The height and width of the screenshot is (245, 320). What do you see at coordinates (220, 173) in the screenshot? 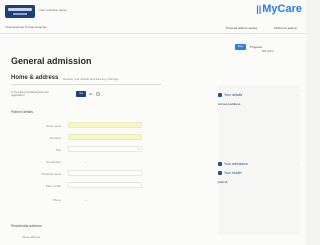
I see `health-icon` at bounding box center [220, 173].